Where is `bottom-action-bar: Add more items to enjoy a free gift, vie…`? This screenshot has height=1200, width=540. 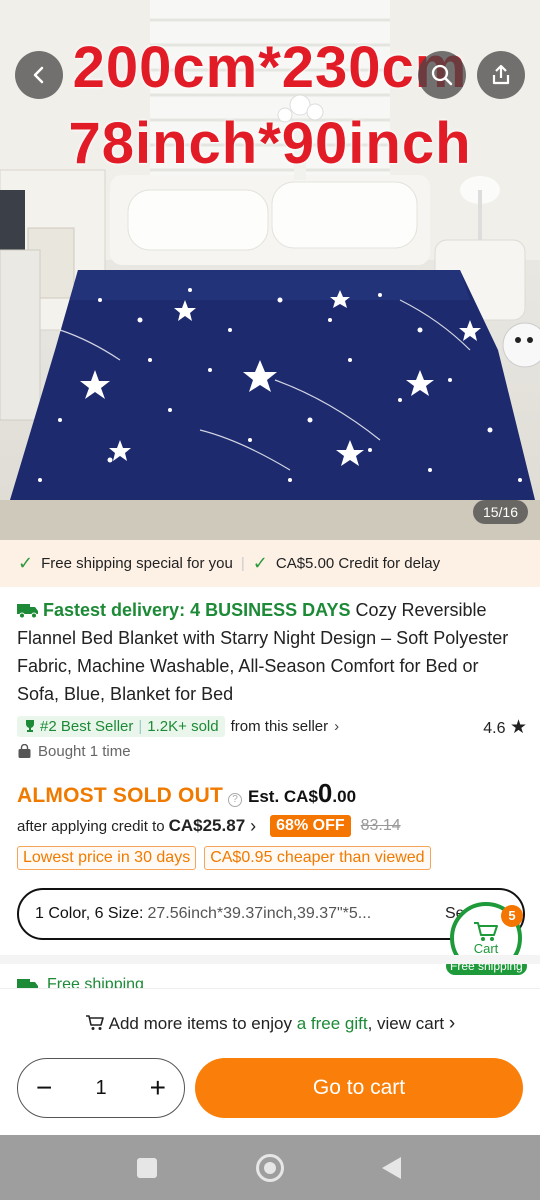
bottom-action-bar: Add more items to enjoy a free gift, vie… is located at coordinates (270, 1061).